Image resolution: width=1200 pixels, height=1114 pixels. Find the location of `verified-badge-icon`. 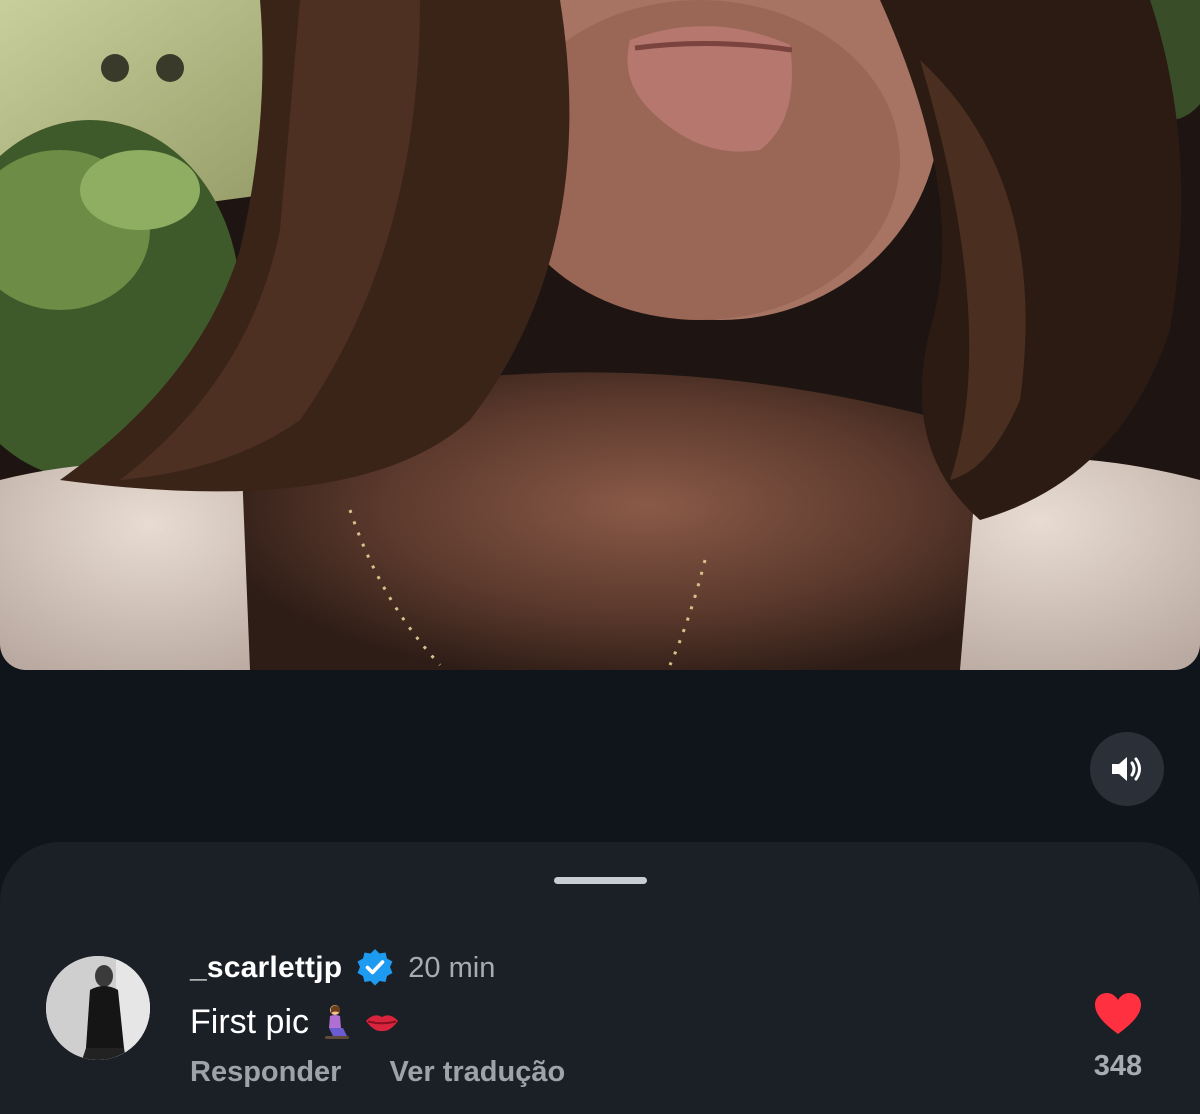

verified-badge-icon is located at coordinates (375, 968).